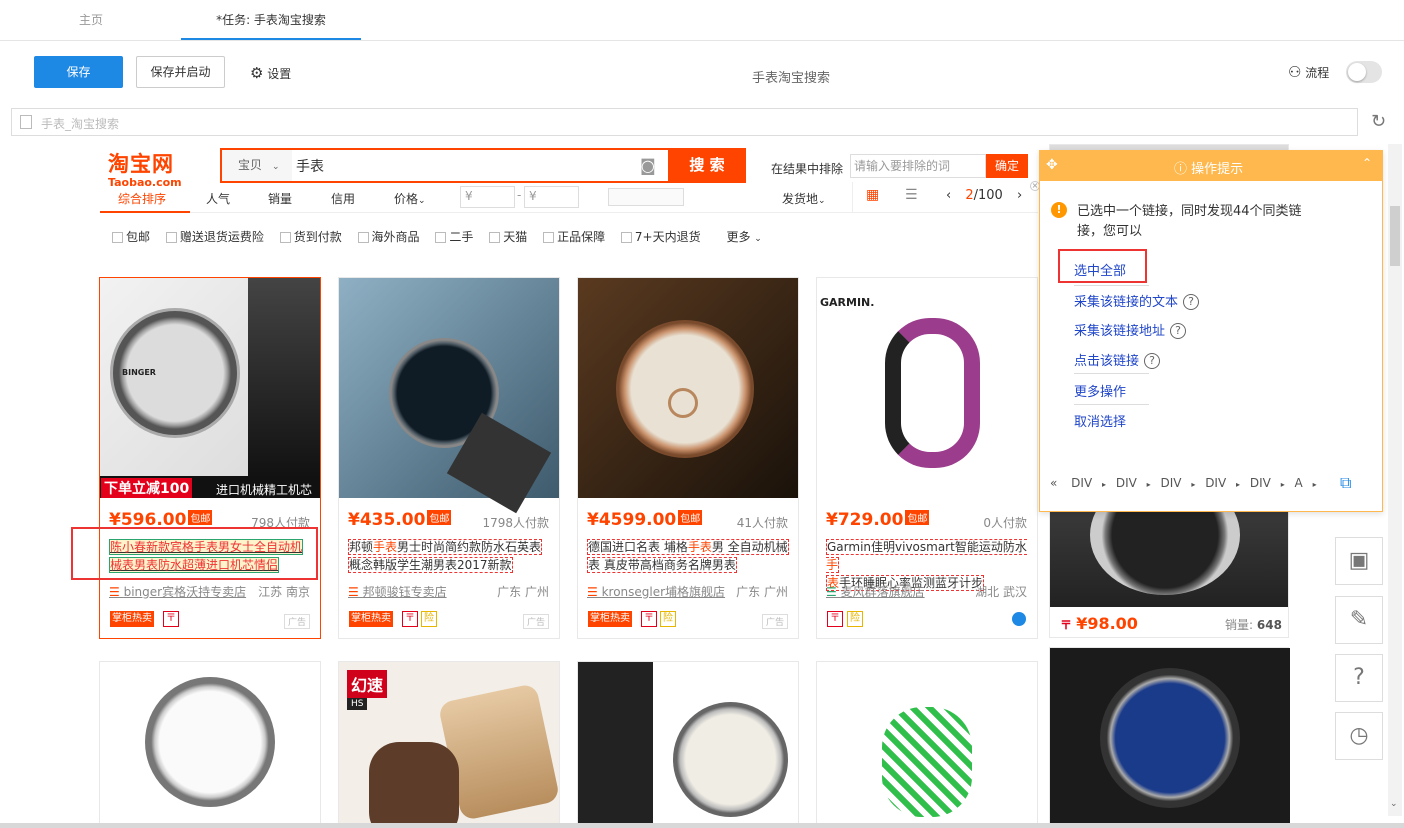  What do you see at coordinates (1364, 72) in the screenshot?
I see `flow-toggle` at bounding box center [1364, 72].